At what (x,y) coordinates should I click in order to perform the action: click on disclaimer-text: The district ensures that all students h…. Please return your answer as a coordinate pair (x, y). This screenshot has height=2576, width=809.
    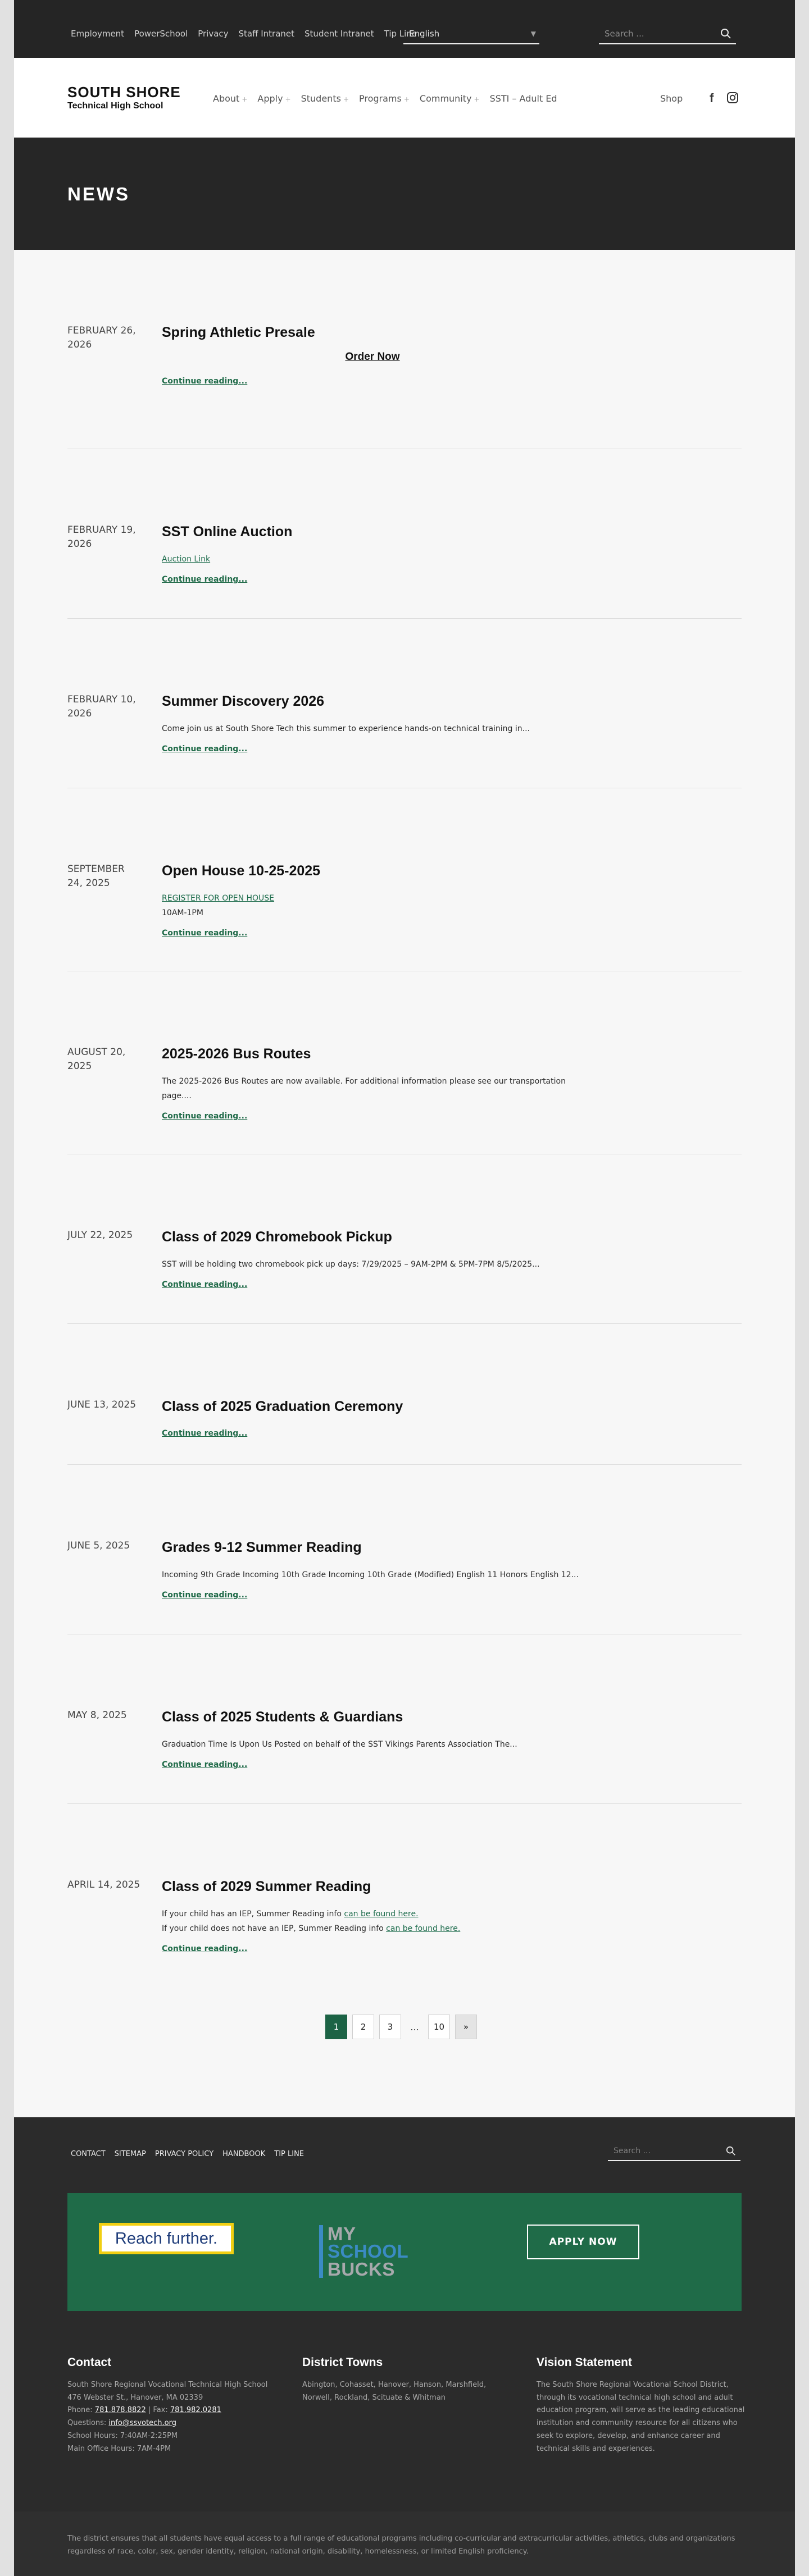
    Looking at the image, I should click on (401, 2545).